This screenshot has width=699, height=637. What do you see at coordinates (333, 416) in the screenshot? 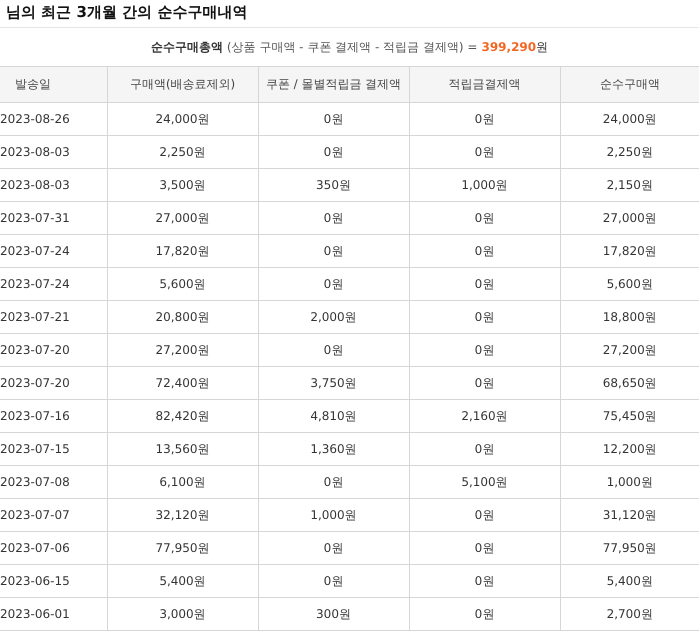
I see `table-cell: 4,810원` at bounding box center [333, 416].